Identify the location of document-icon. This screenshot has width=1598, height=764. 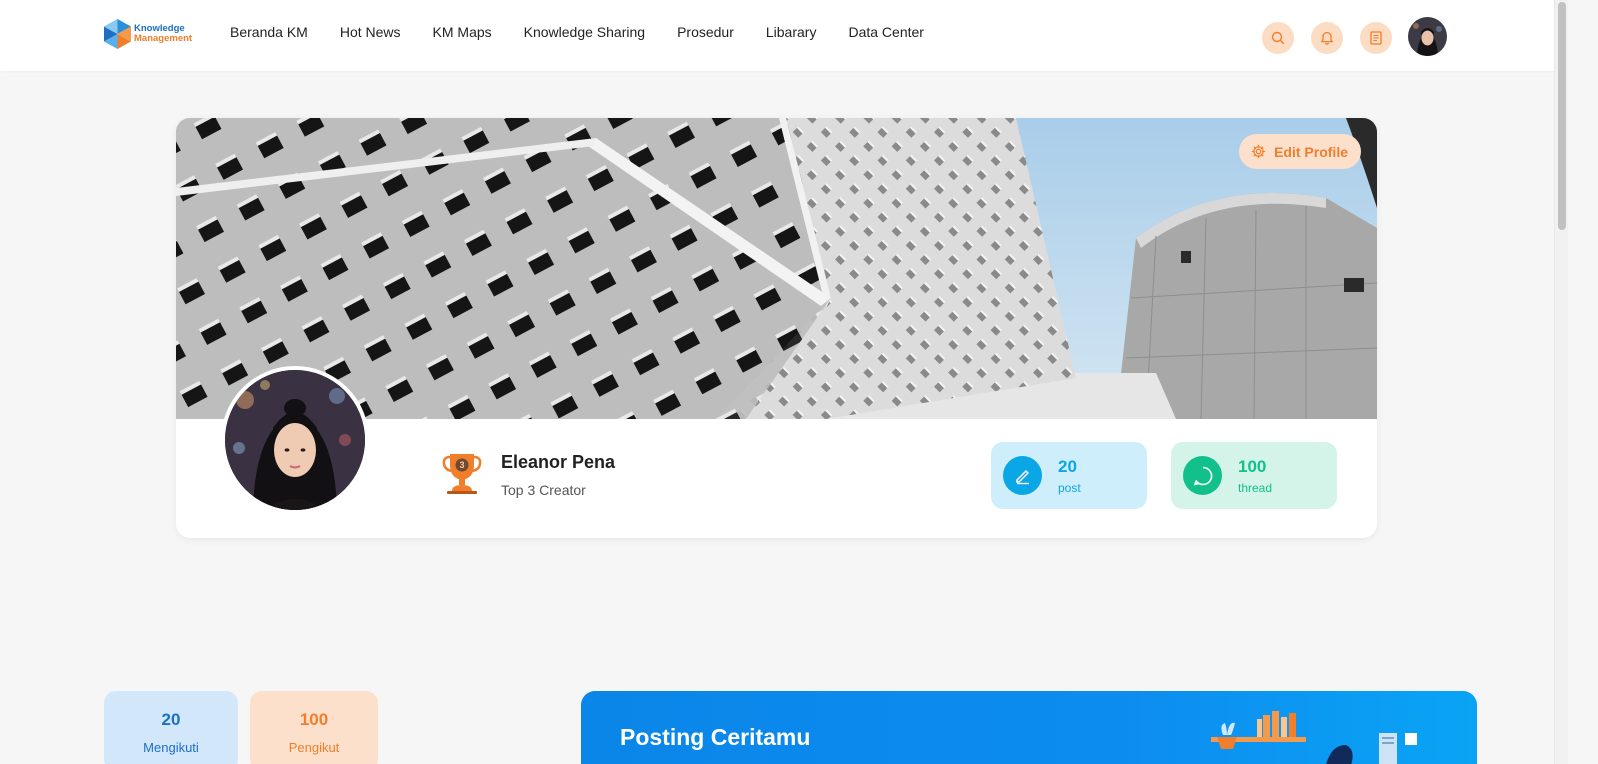
(1376, 37).